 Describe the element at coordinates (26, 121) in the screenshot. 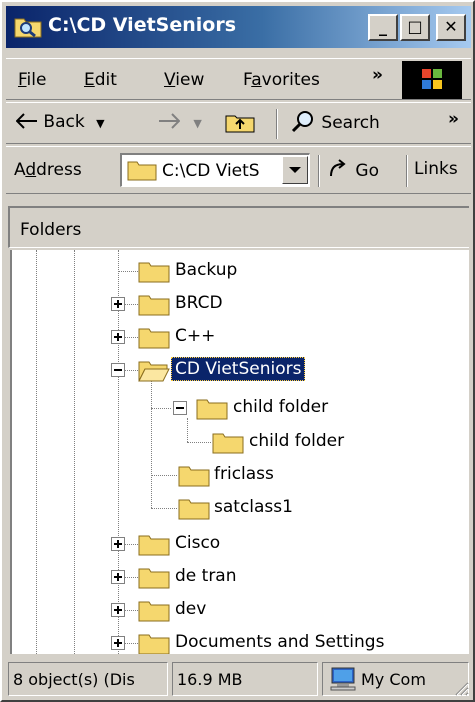

I see `back-arrow-icon` at that location.